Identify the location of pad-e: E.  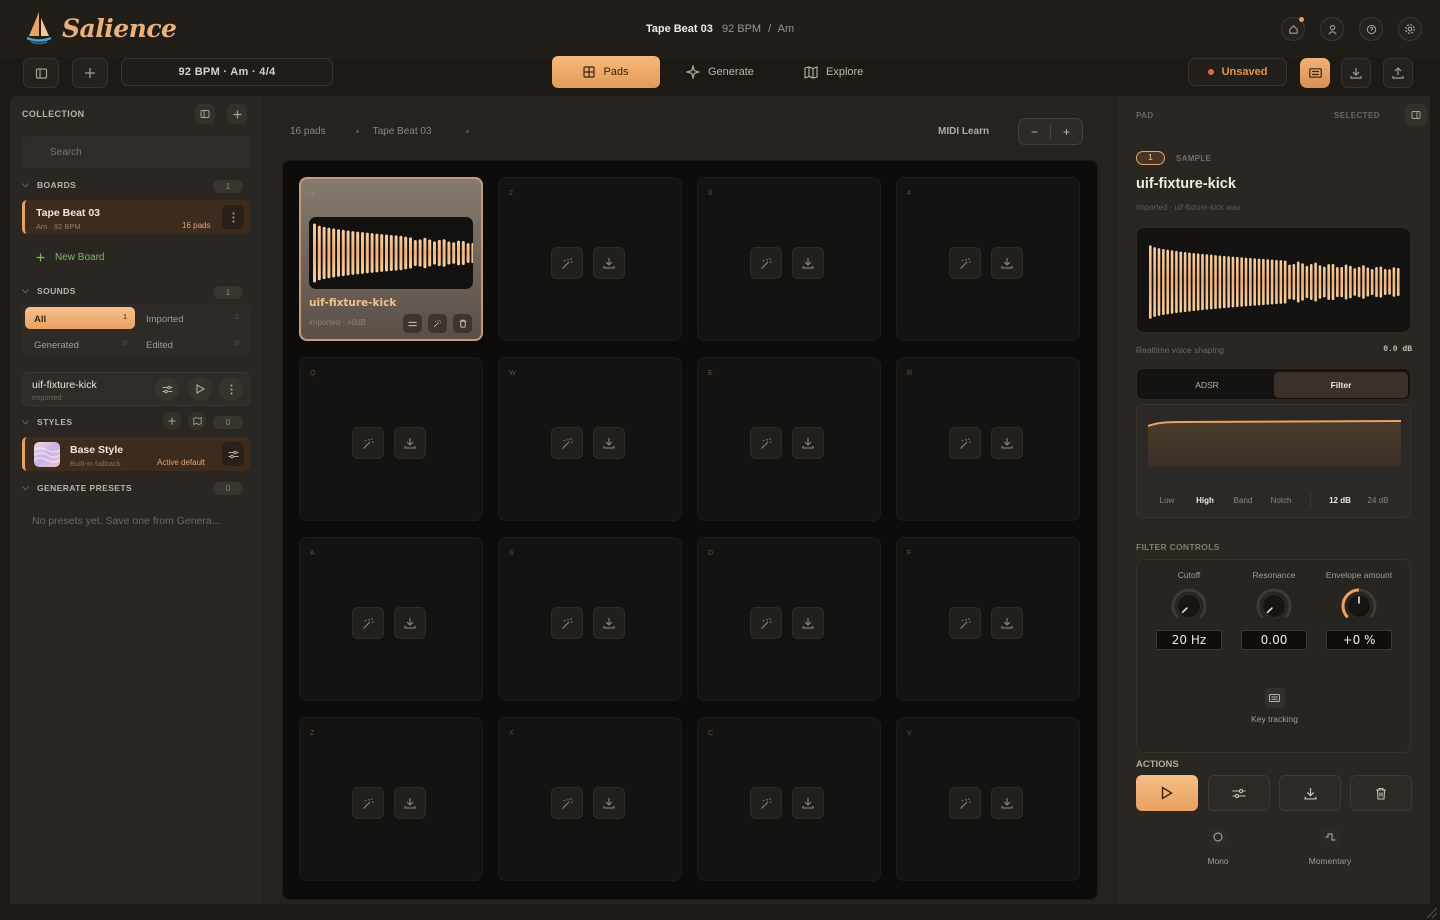
(789, 439).